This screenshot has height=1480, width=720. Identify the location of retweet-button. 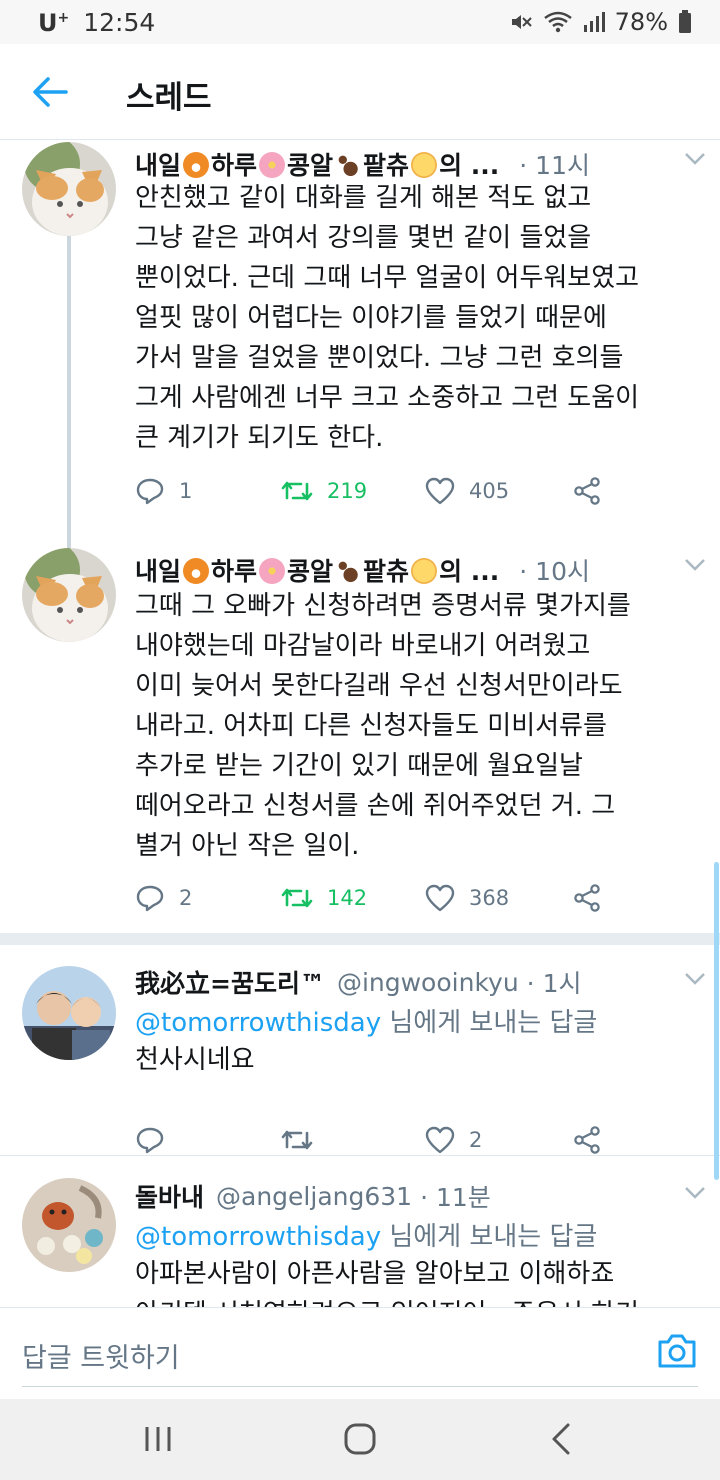
(304, 1140).